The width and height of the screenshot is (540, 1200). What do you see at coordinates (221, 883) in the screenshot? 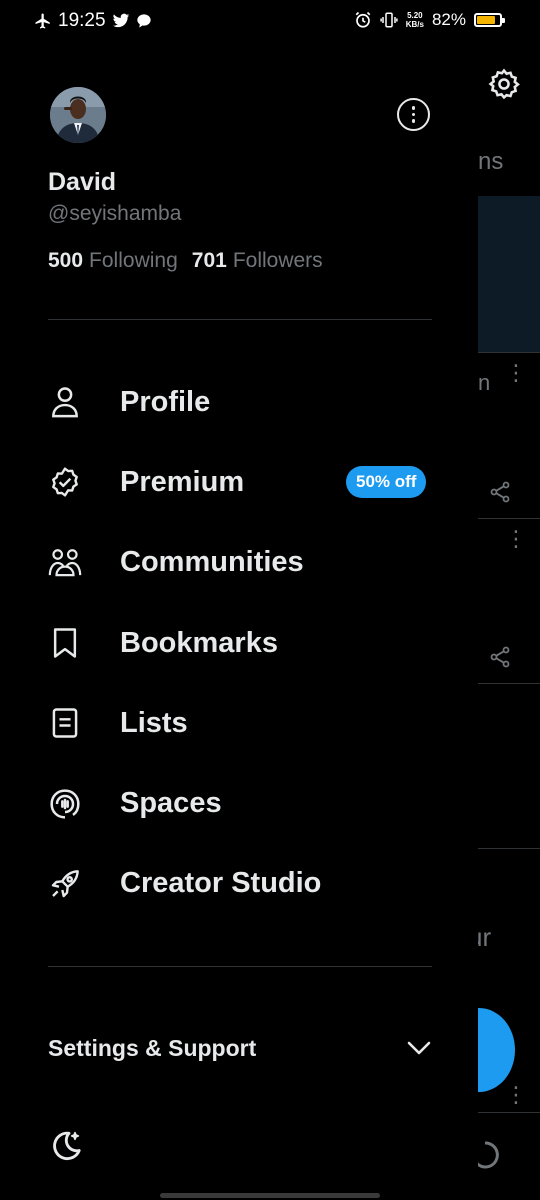
I see `menu-item-label: Creator Studio` at bounding box center [221, 883].